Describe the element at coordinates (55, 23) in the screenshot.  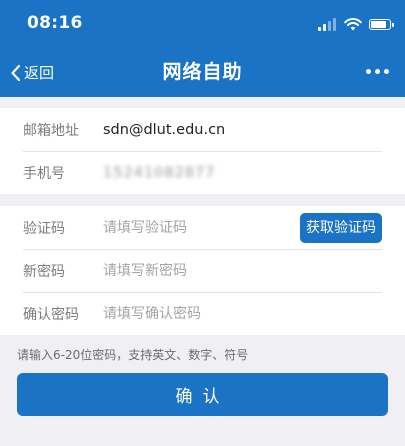
I see `status-time: 08:16` at that location.